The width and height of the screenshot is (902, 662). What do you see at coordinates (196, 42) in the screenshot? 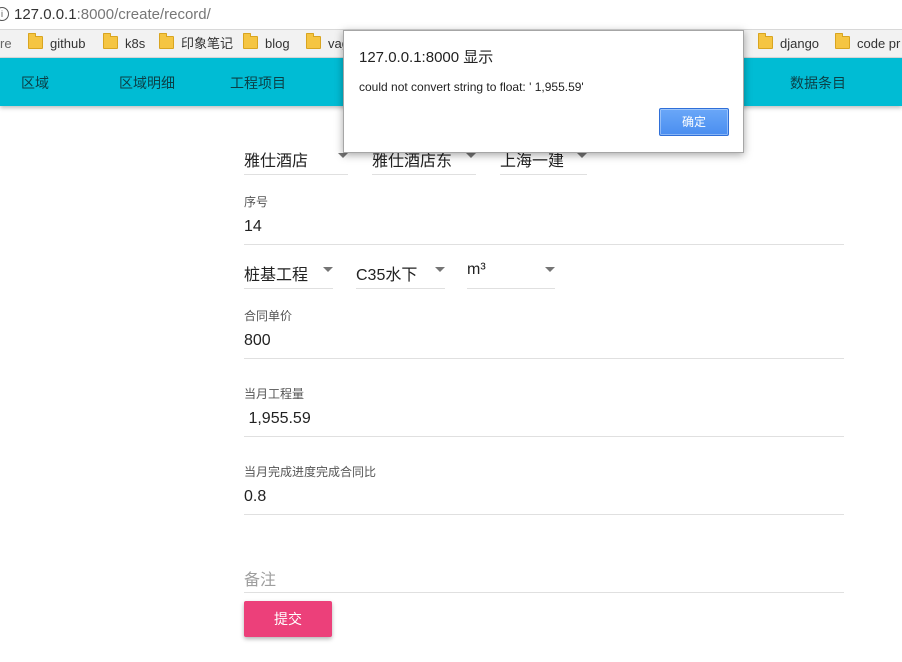
I see `bookmark-evernote: 印象笔记` at bounding box center [196, 42].